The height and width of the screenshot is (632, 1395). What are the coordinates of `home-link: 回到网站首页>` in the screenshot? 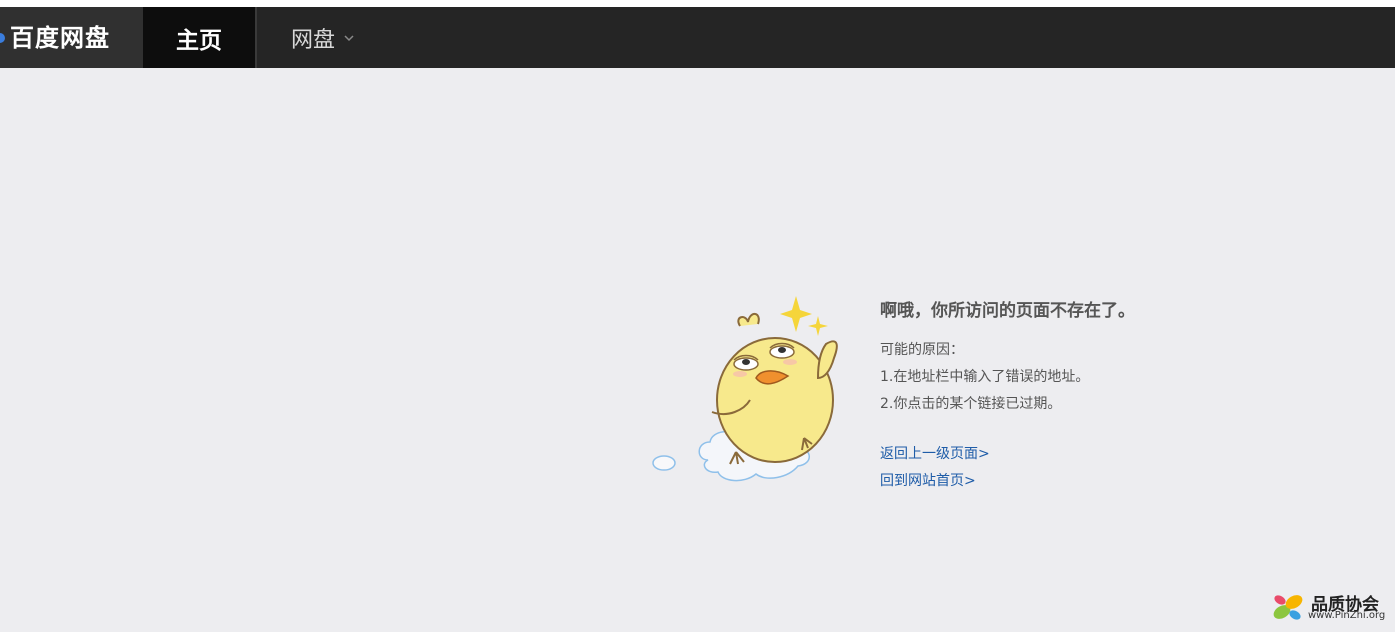 It's located at (1050, 481).